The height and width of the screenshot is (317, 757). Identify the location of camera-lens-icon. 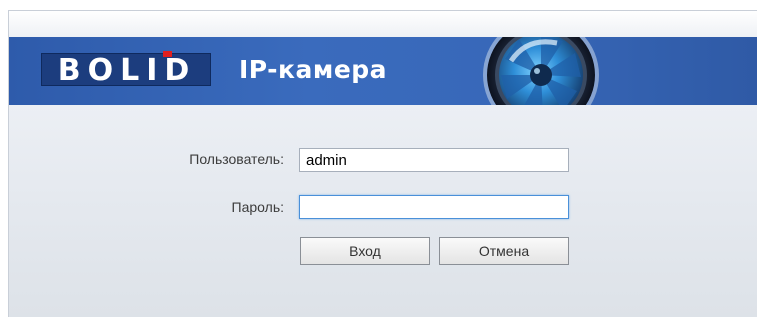
(541, 71).